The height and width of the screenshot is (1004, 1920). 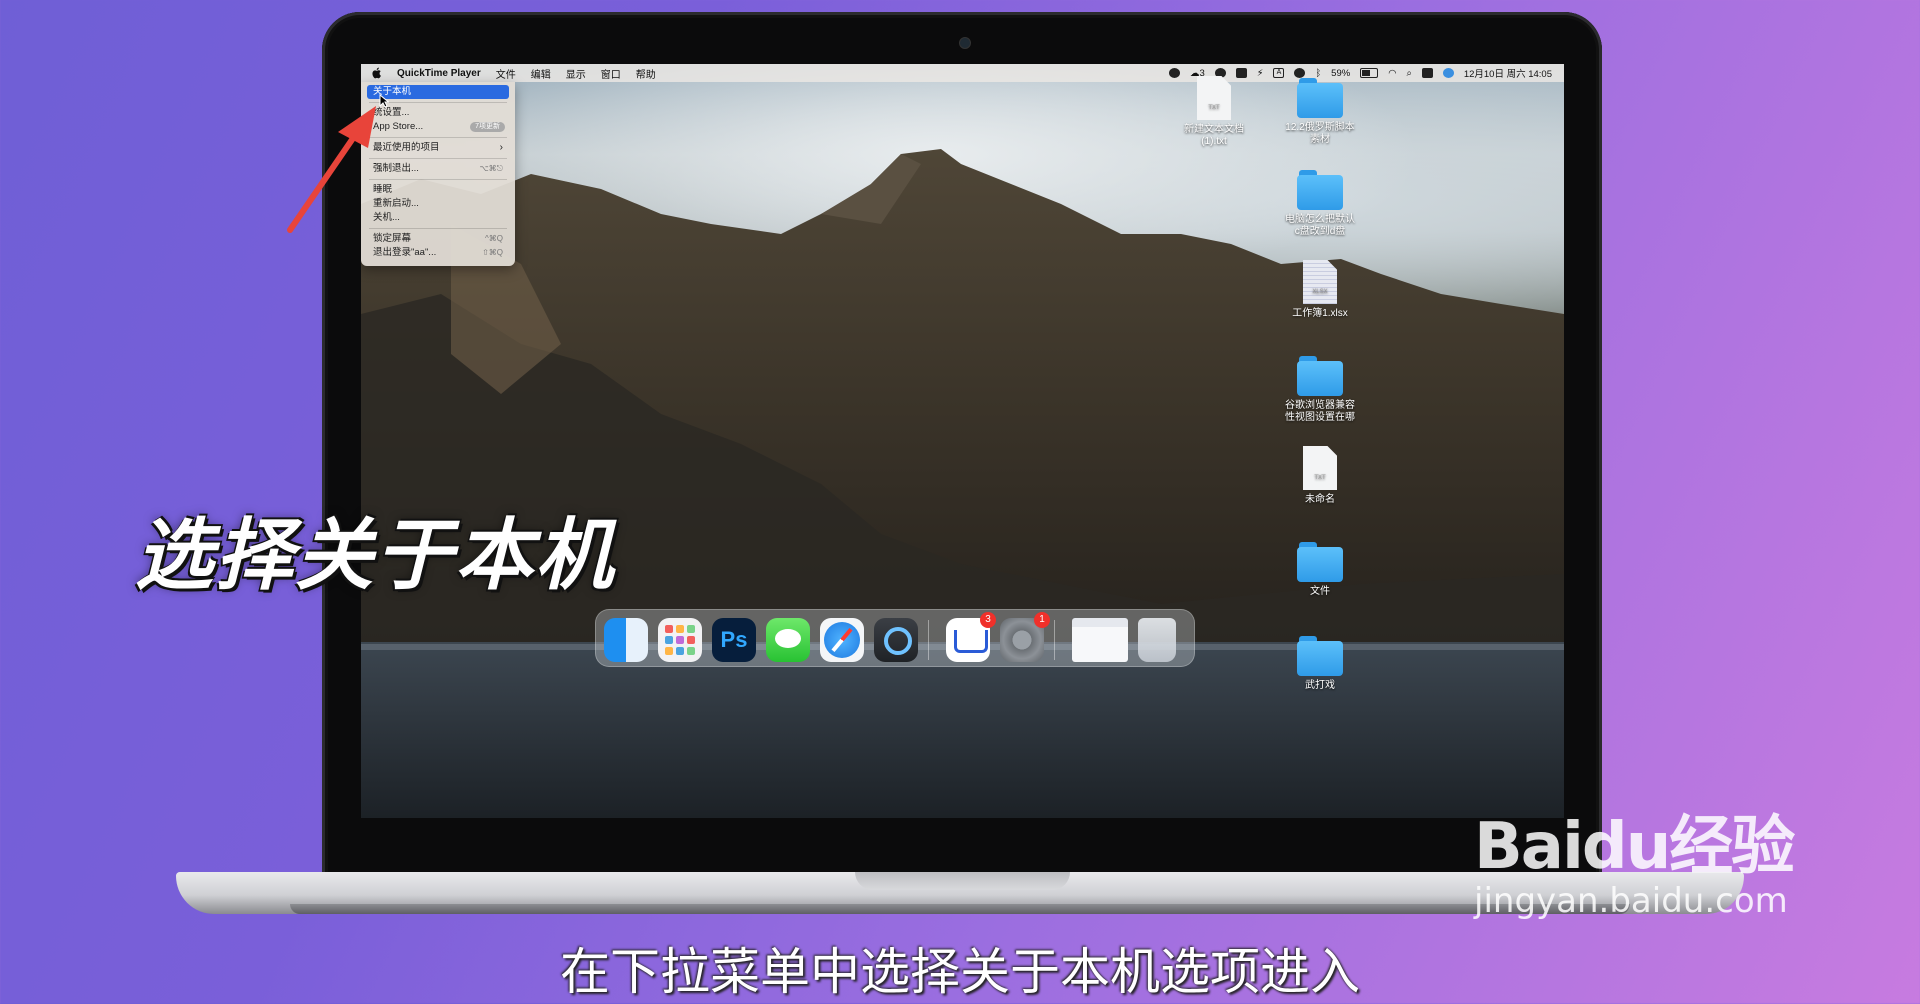 What do you see at coordinates (646, 73) in the screenshot?
I see `menu-help: 帮助` at bounding box center [646, 73].